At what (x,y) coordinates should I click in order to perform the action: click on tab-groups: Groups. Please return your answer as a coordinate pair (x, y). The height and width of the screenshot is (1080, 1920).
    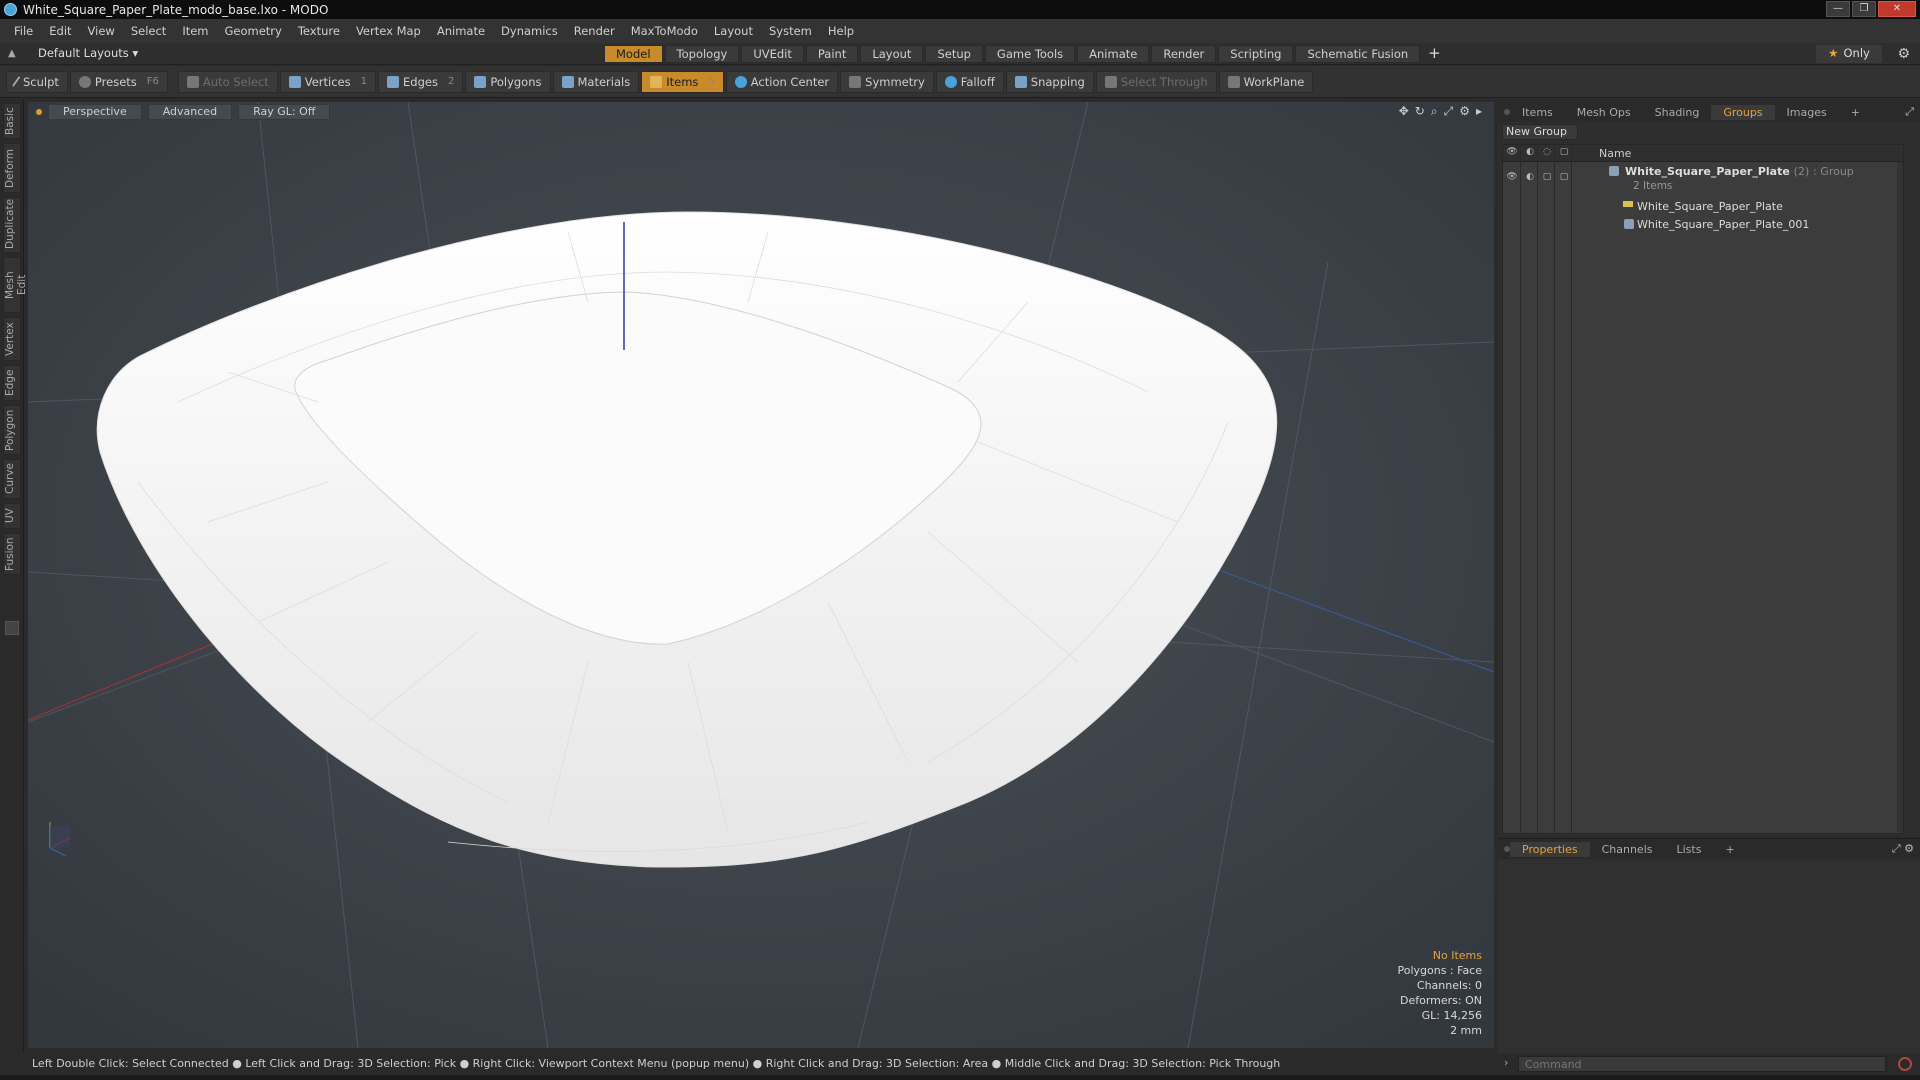
    Looking at the image, I should click on (1743, 112).